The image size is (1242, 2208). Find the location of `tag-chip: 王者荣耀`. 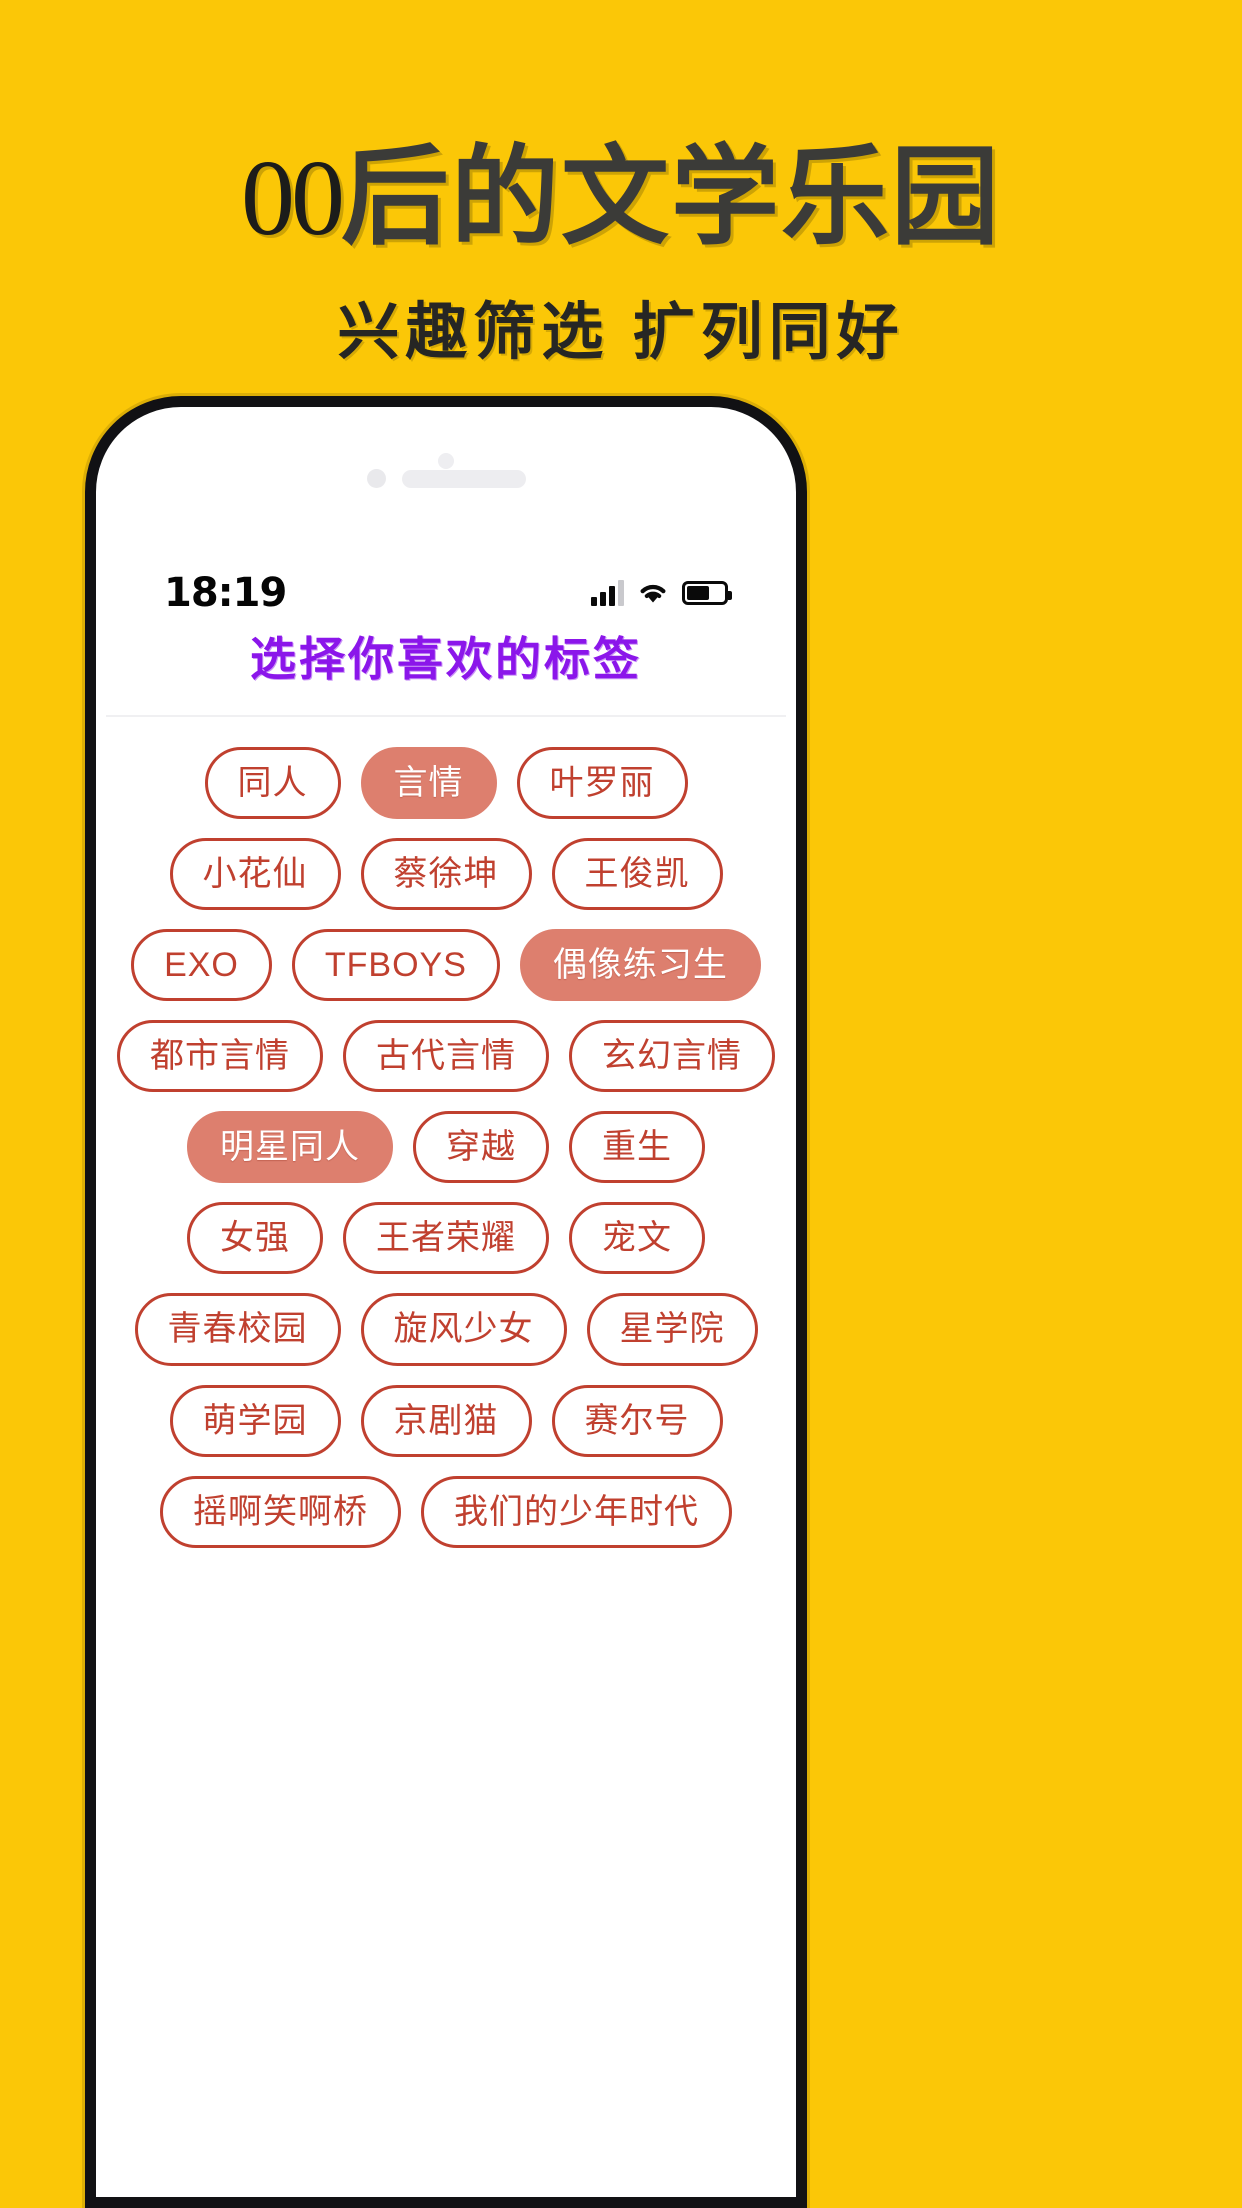

tag-chip: 王者荣耀 is located at coordinates (446, 1238).